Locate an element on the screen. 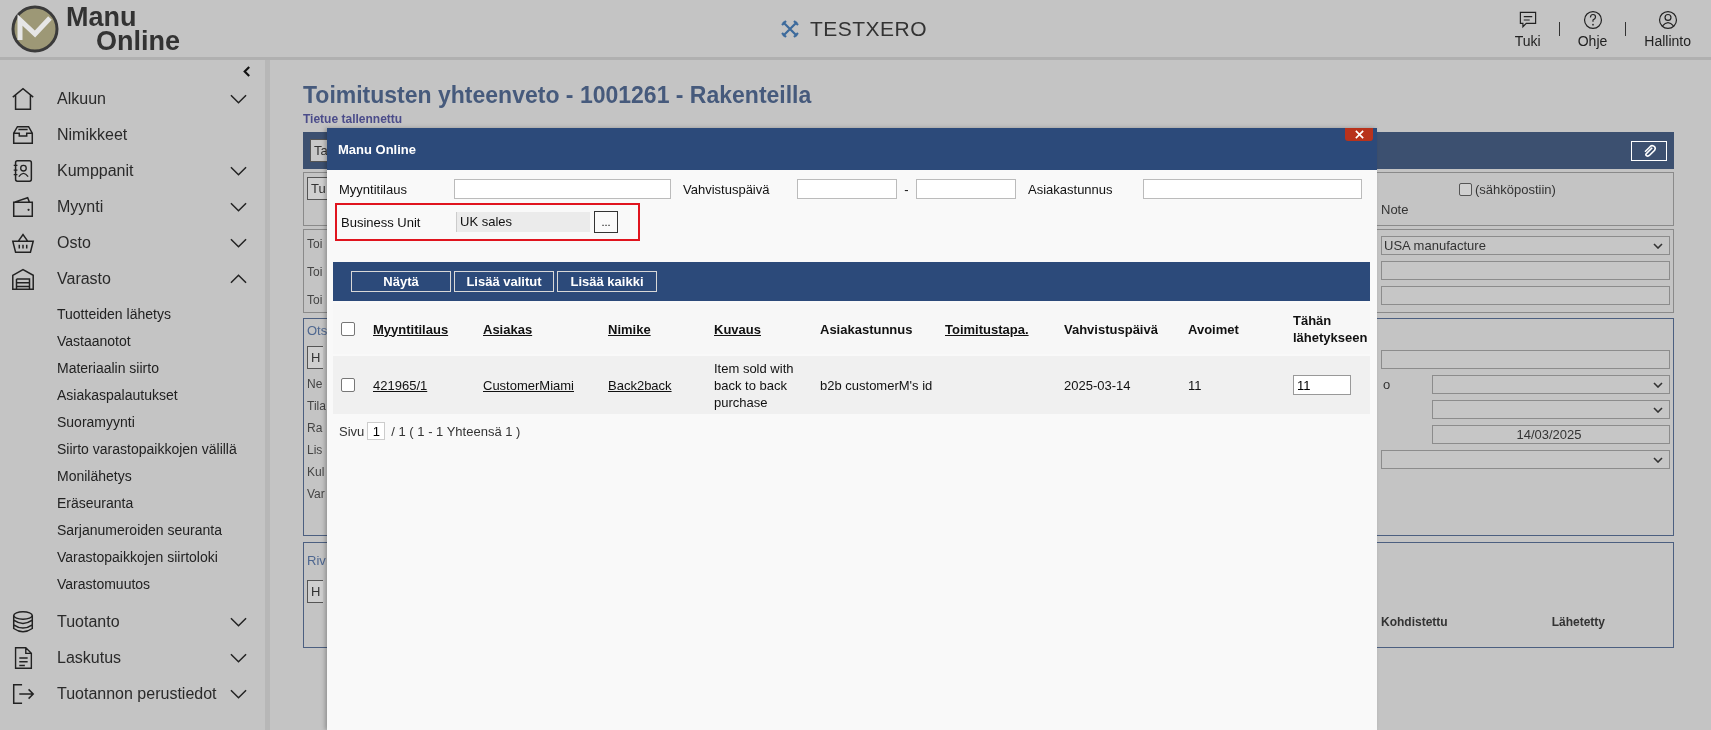  nav-subitem: Sarjanumeroiden seuranta is located at coordinates (139, 530).